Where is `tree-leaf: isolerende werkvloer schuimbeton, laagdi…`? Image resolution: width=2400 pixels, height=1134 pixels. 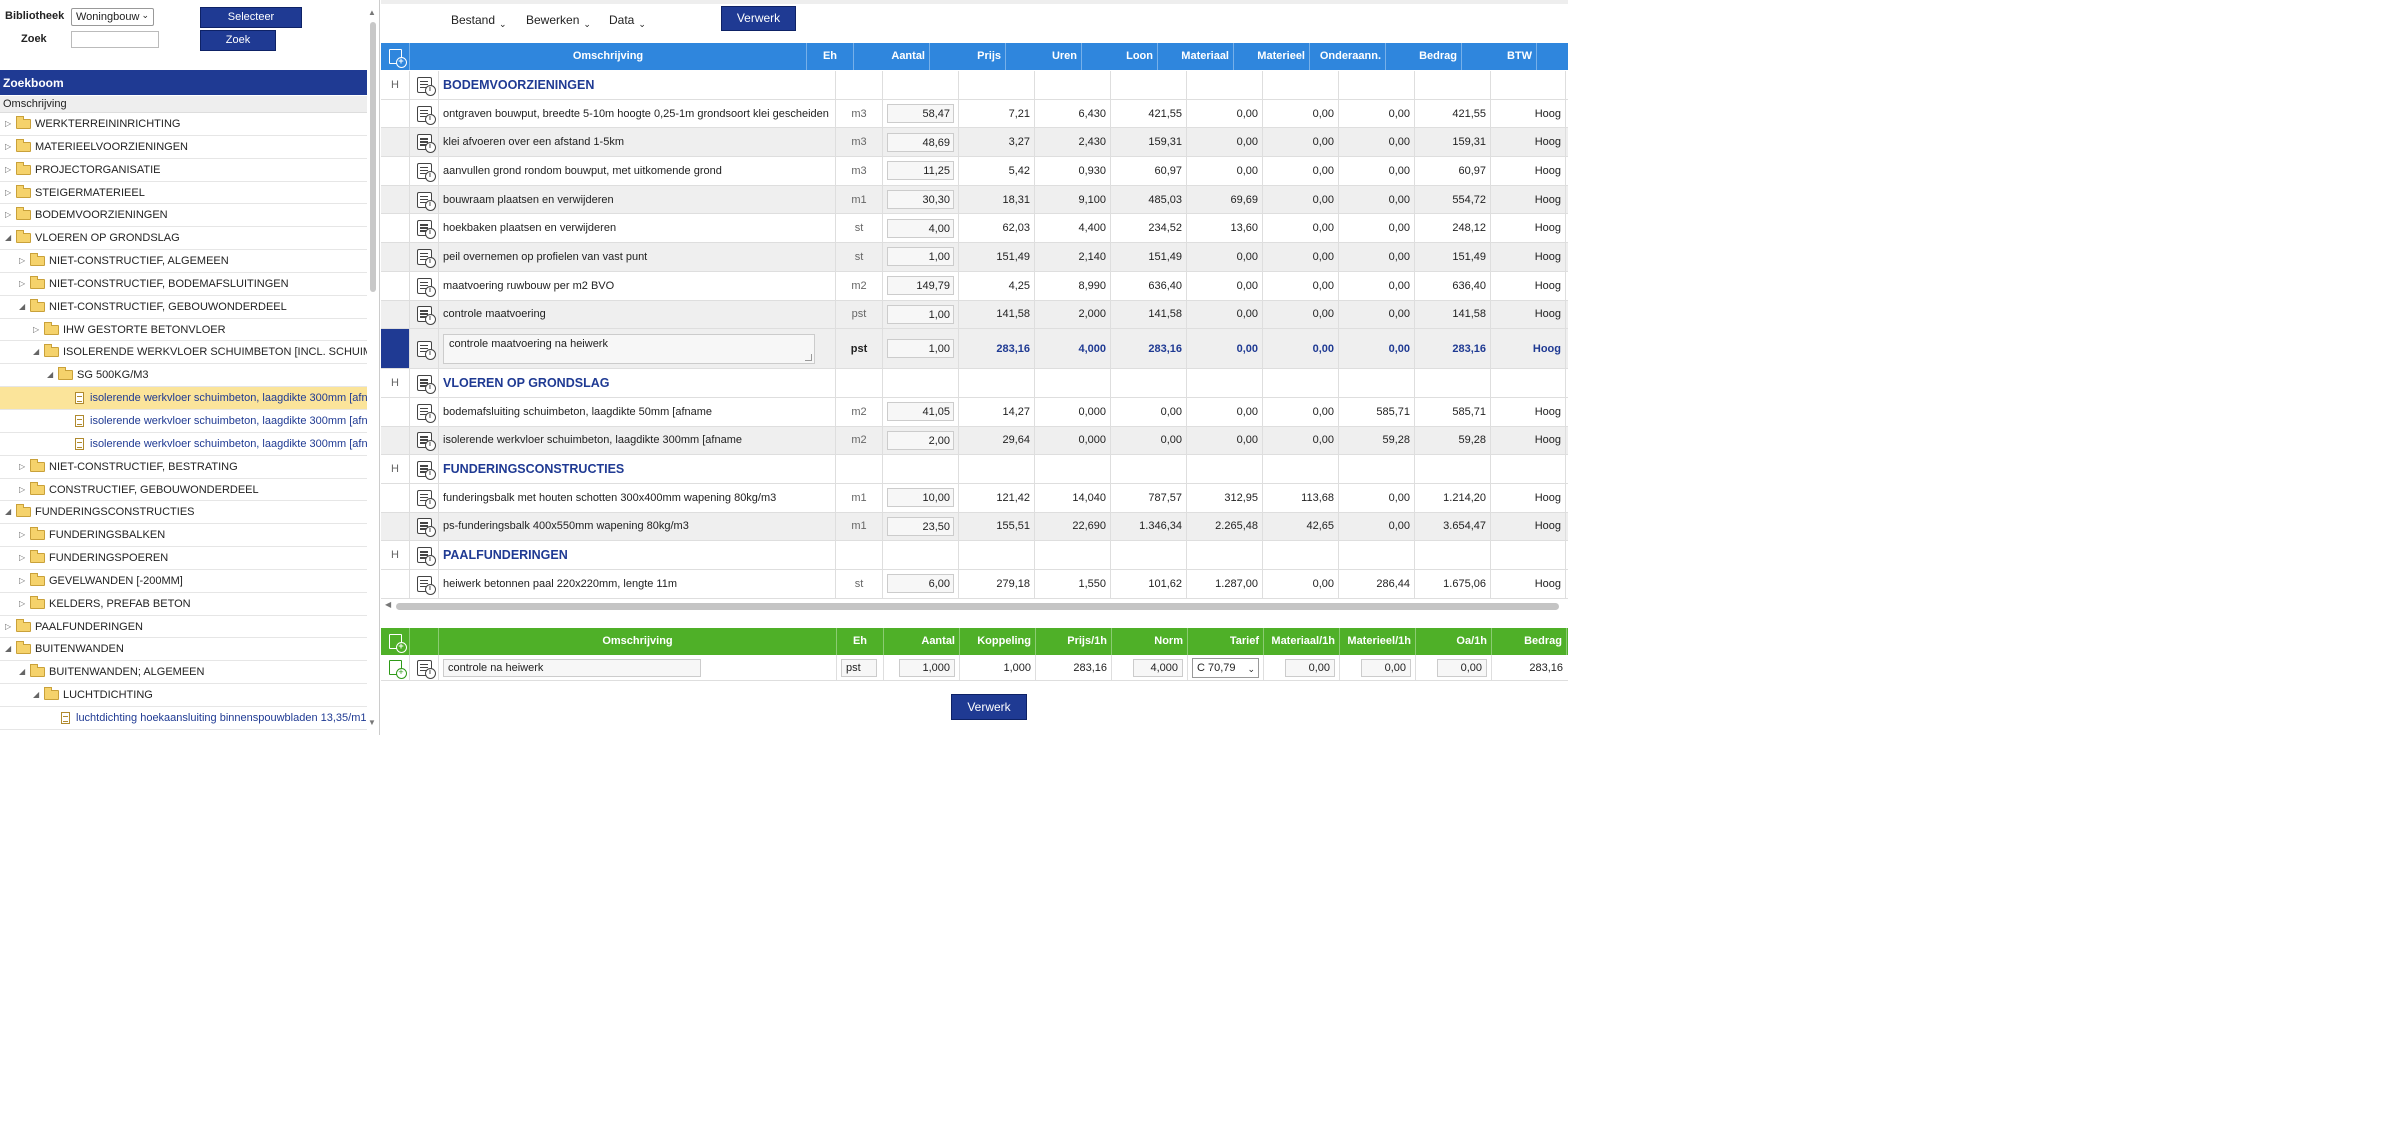
tree-leaf: isolerende werkvloer schuimbeton, laagdi… is located at coordinates (183, 444).